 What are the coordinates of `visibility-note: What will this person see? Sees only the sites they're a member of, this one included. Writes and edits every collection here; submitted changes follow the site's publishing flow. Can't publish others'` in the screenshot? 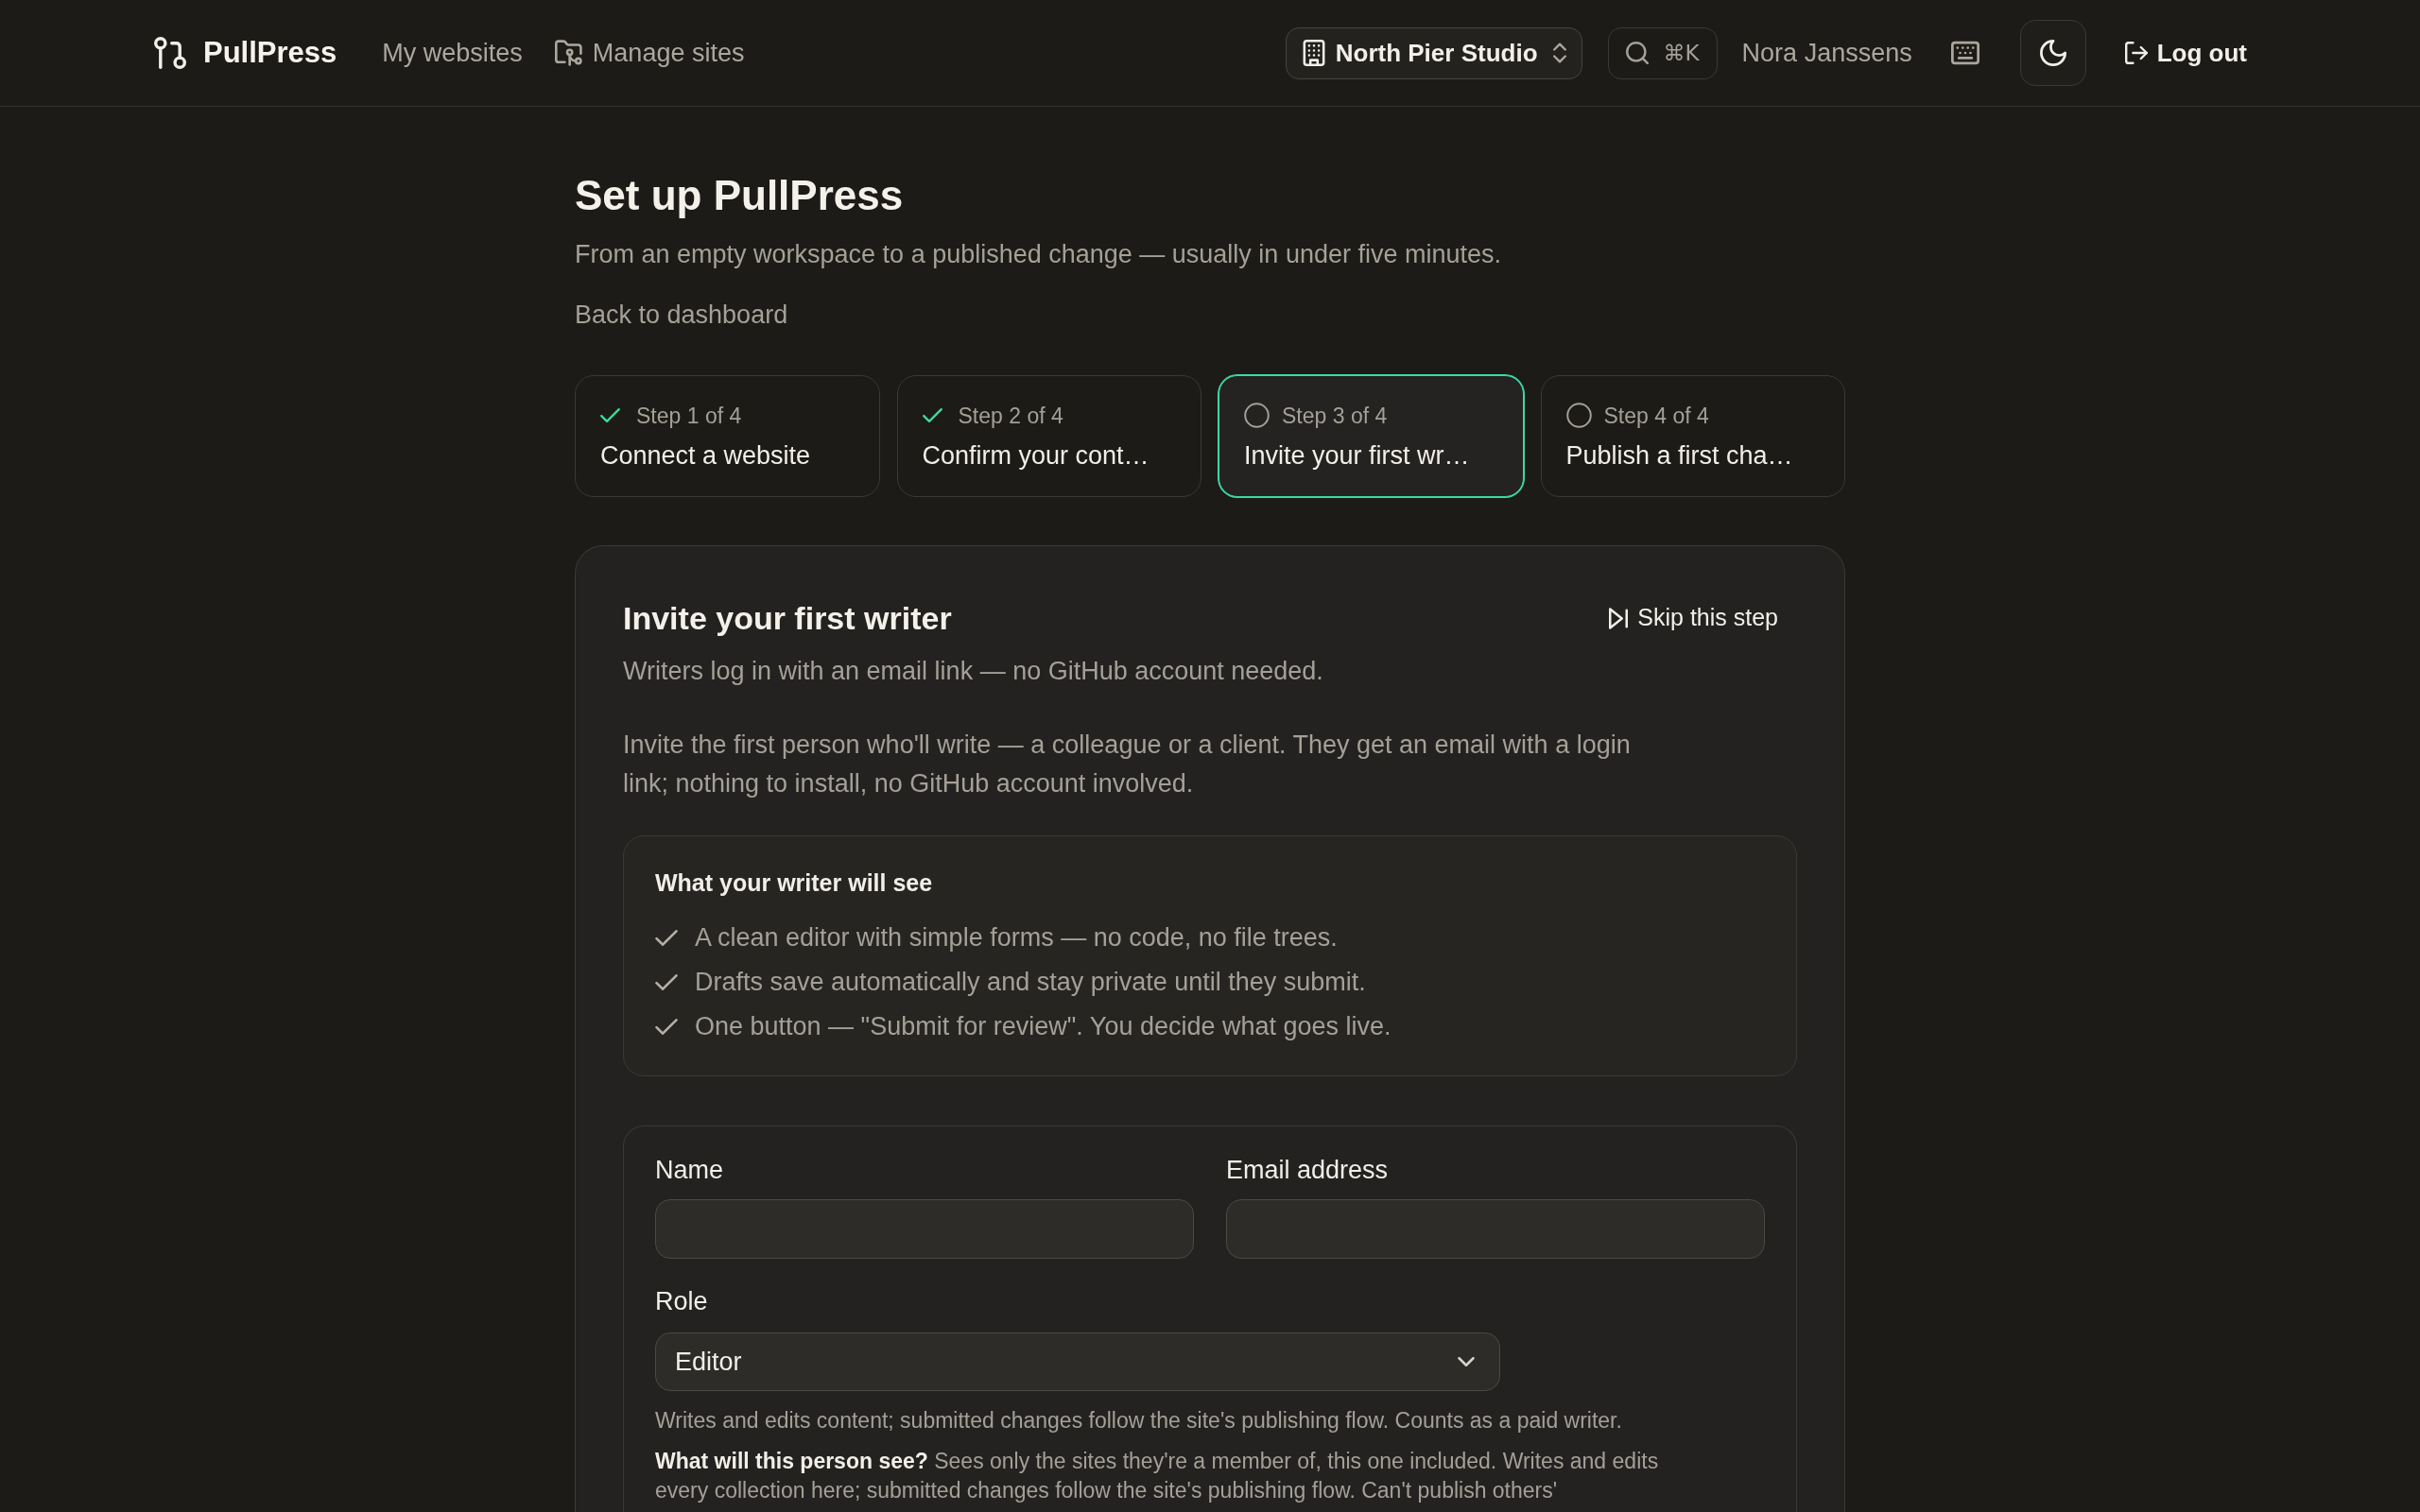 It's located at (1157, 1476).